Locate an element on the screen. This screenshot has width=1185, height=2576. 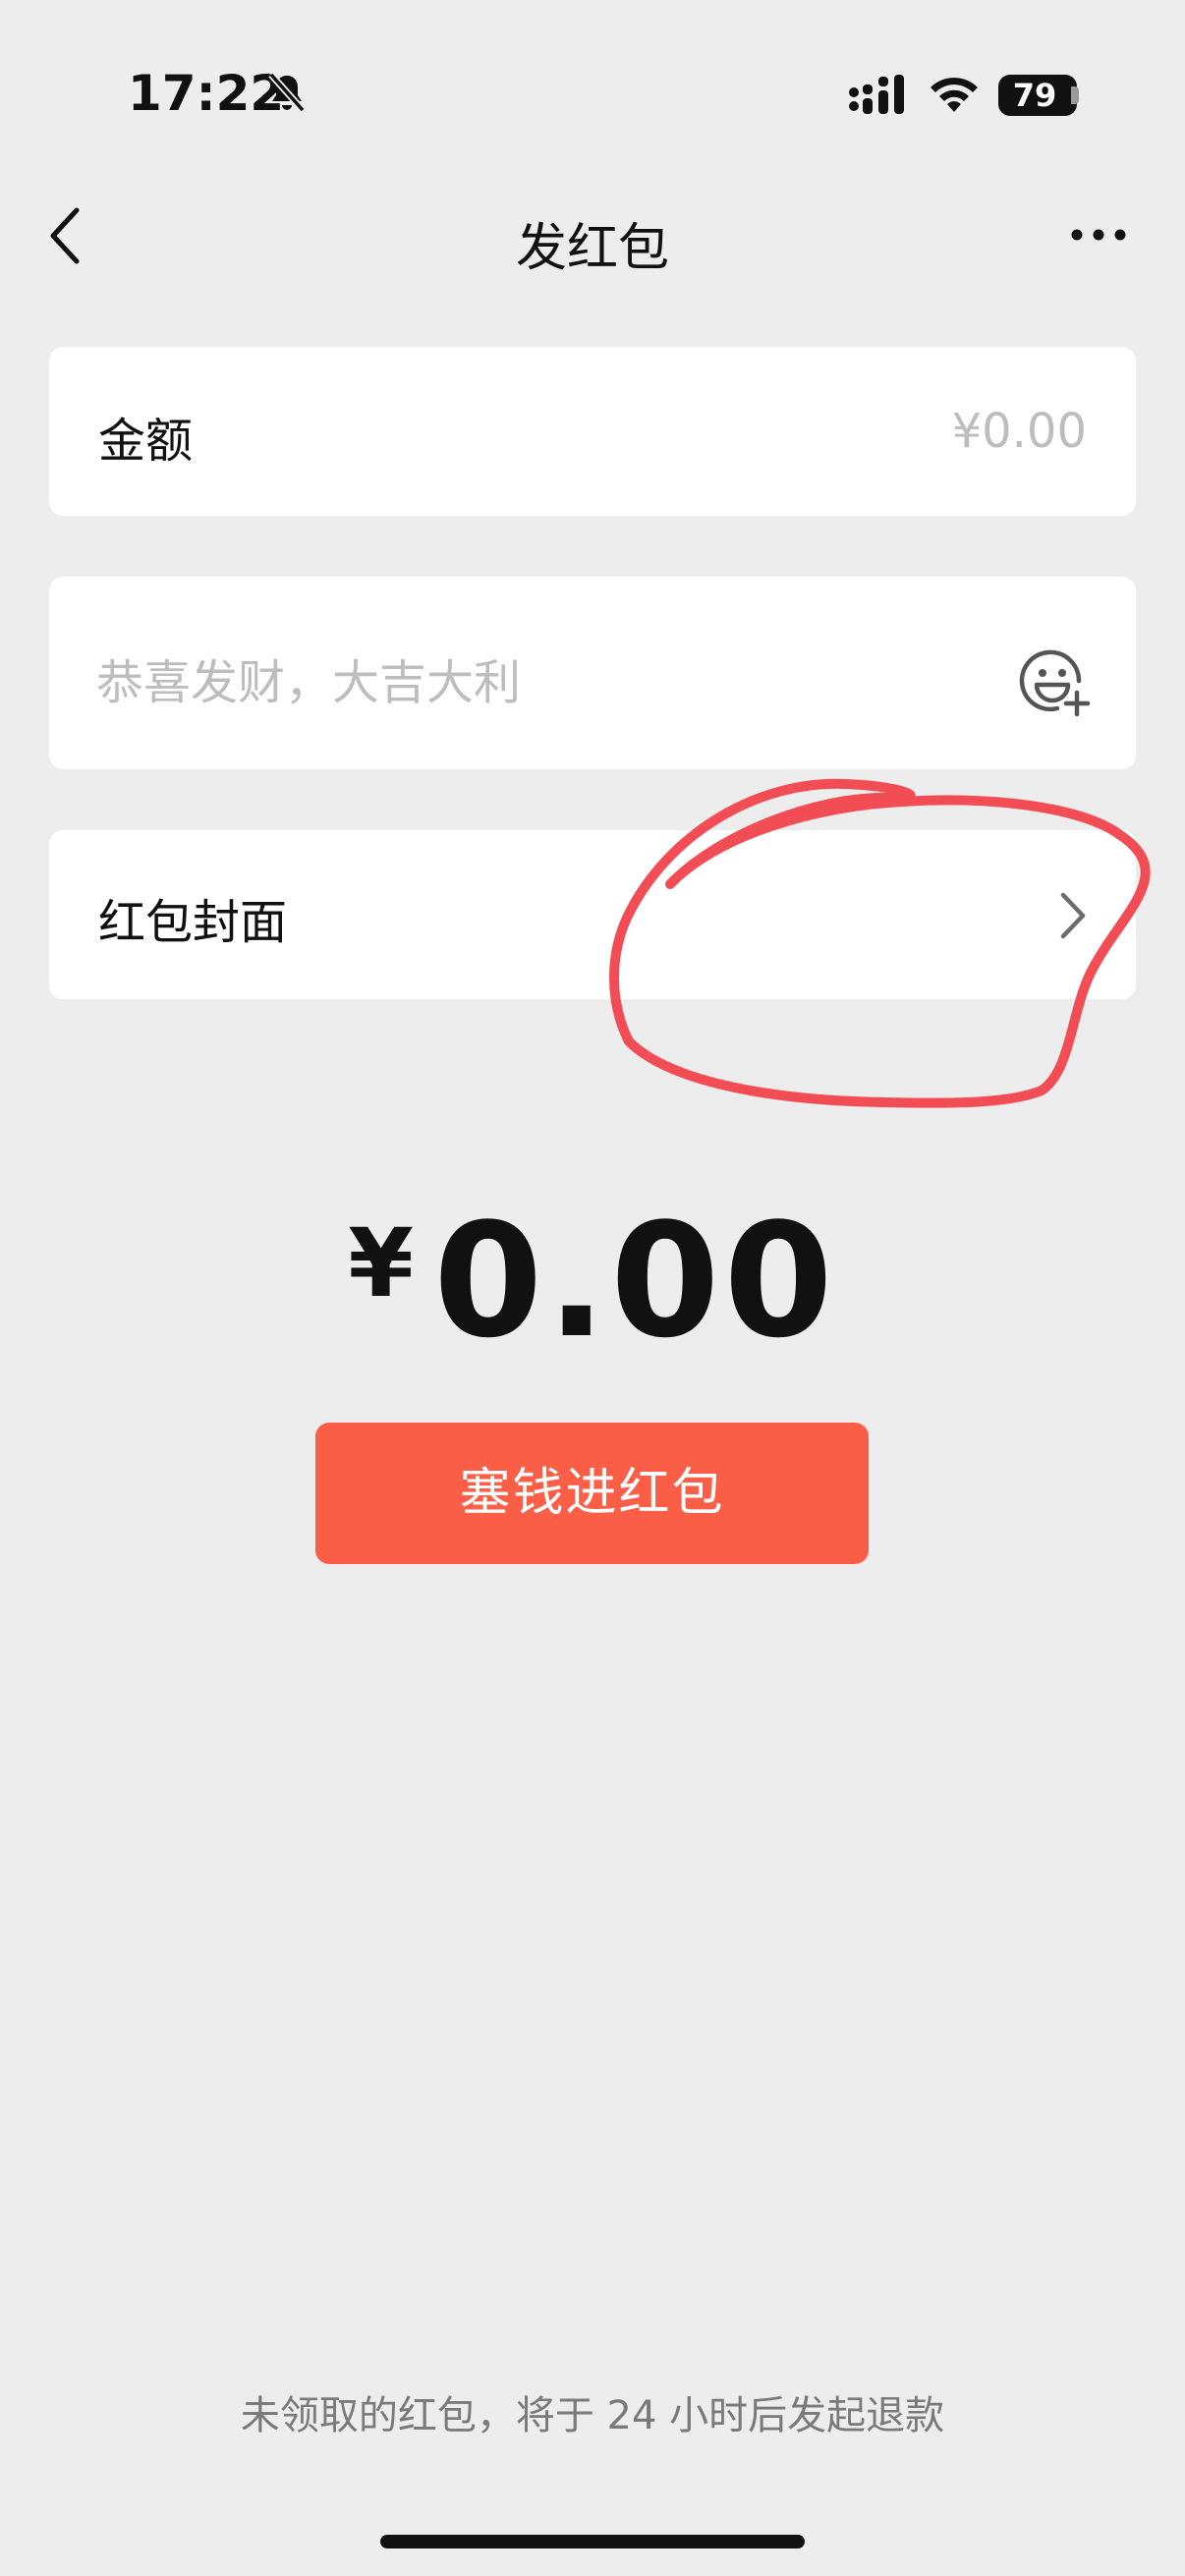
more-icon is located at coordinates (1099, 235).